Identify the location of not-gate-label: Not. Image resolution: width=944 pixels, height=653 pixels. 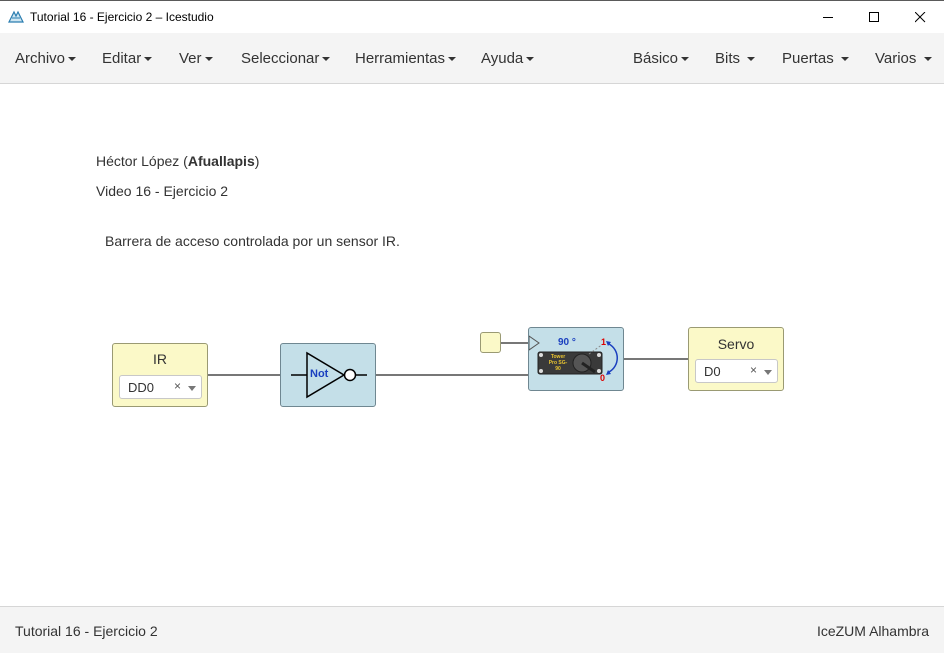
(319, 374).